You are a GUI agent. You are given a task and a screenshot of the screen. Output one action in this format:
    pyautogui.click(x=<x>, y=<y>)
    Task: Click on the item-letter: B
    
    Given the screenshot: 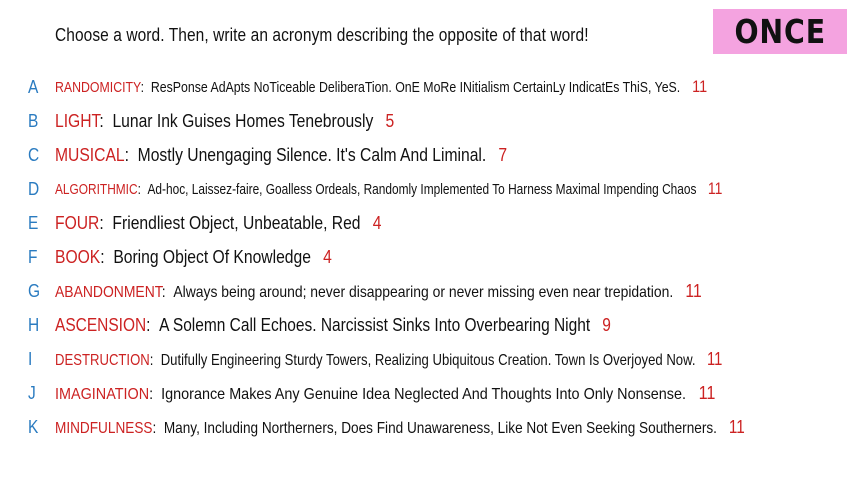 What is the action you would take?
    pyautogui.click(x=33, y=120)
    